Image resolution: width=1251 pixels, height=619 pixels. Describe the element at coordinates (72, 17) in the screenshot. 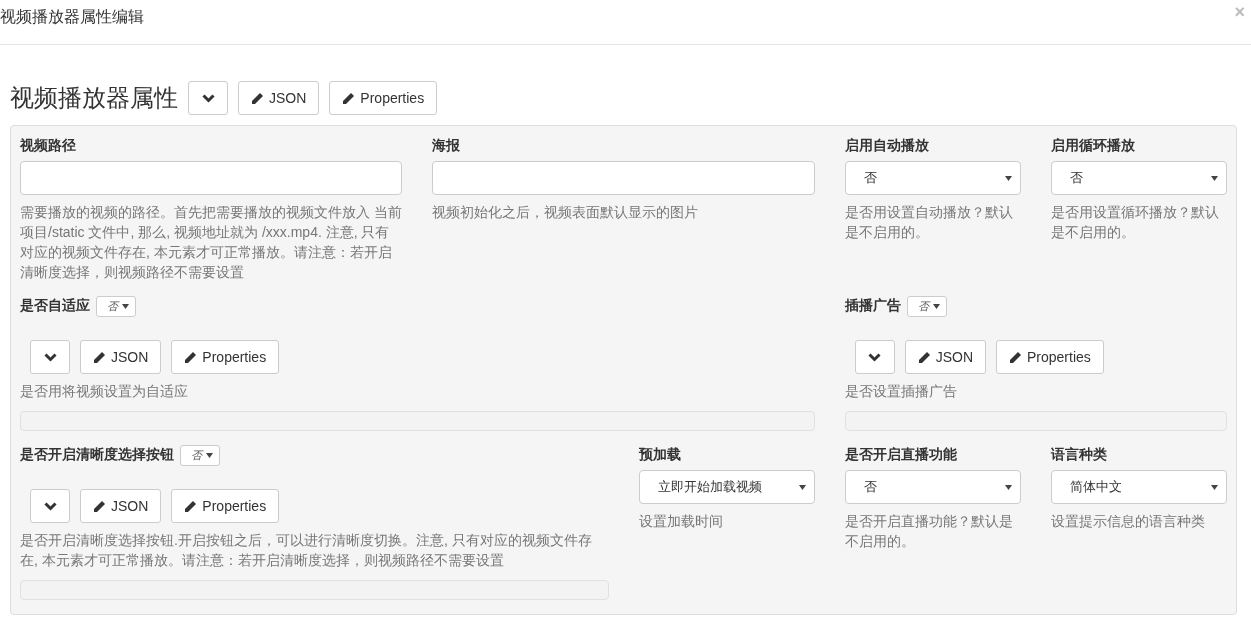

I see `dialog-title: 视频播放器属性编辑` at that location.